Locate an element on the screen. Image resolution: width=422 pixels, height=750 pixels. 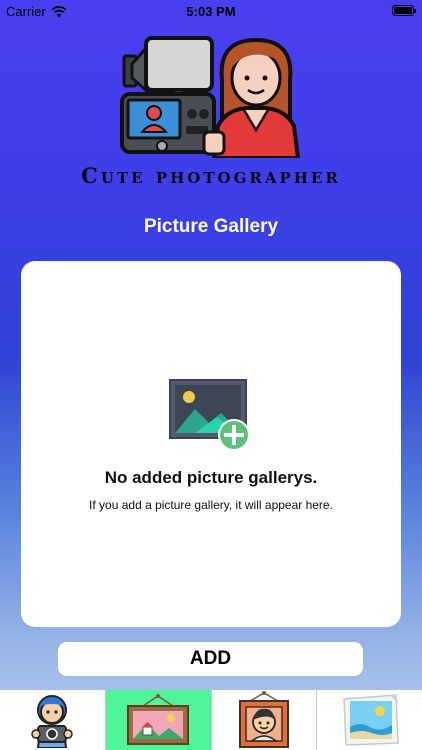
tab-bar is located at coordinates (211, 720).